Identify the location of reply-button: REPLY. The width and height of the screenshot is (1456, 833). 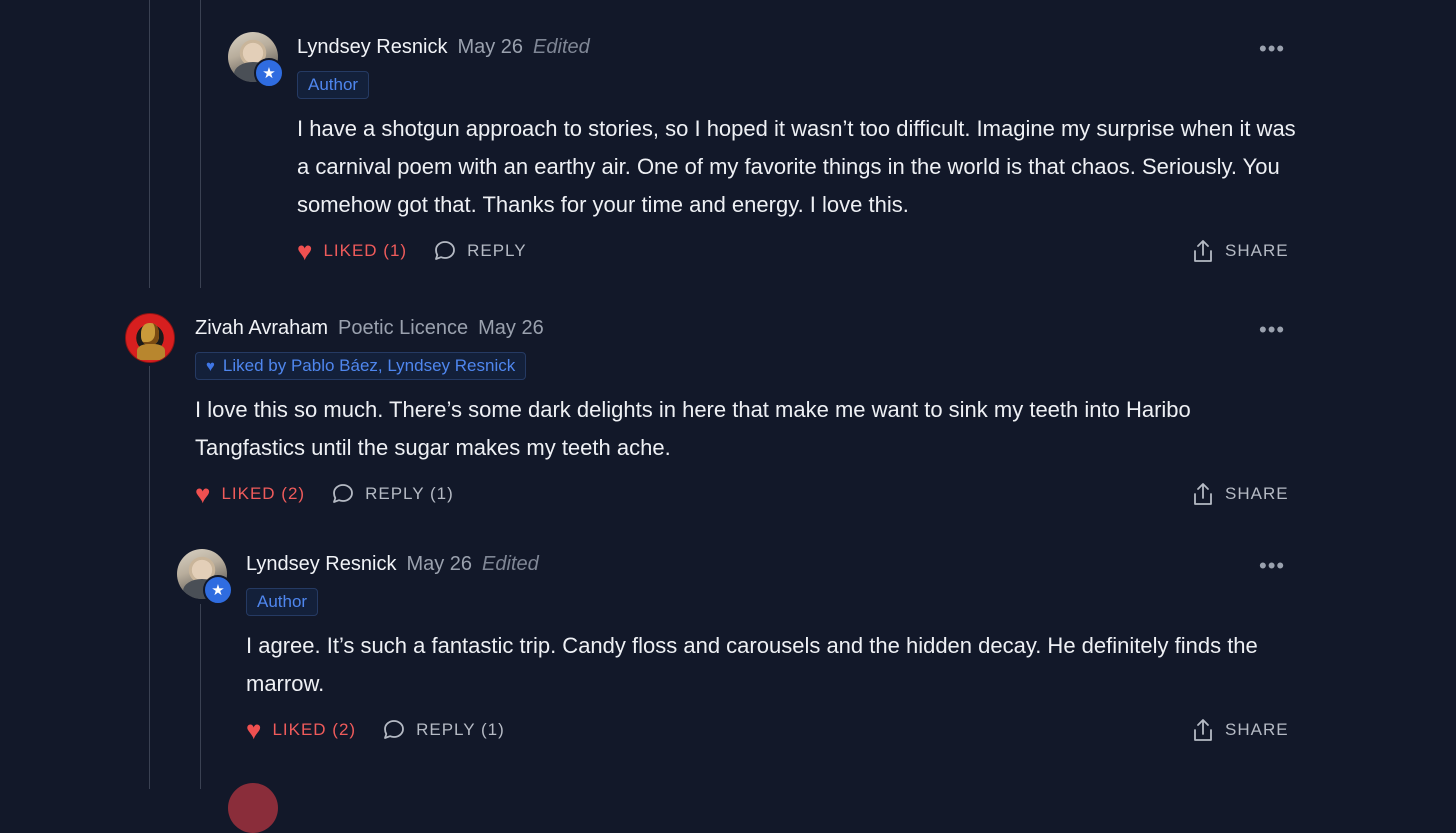
(480, 251).